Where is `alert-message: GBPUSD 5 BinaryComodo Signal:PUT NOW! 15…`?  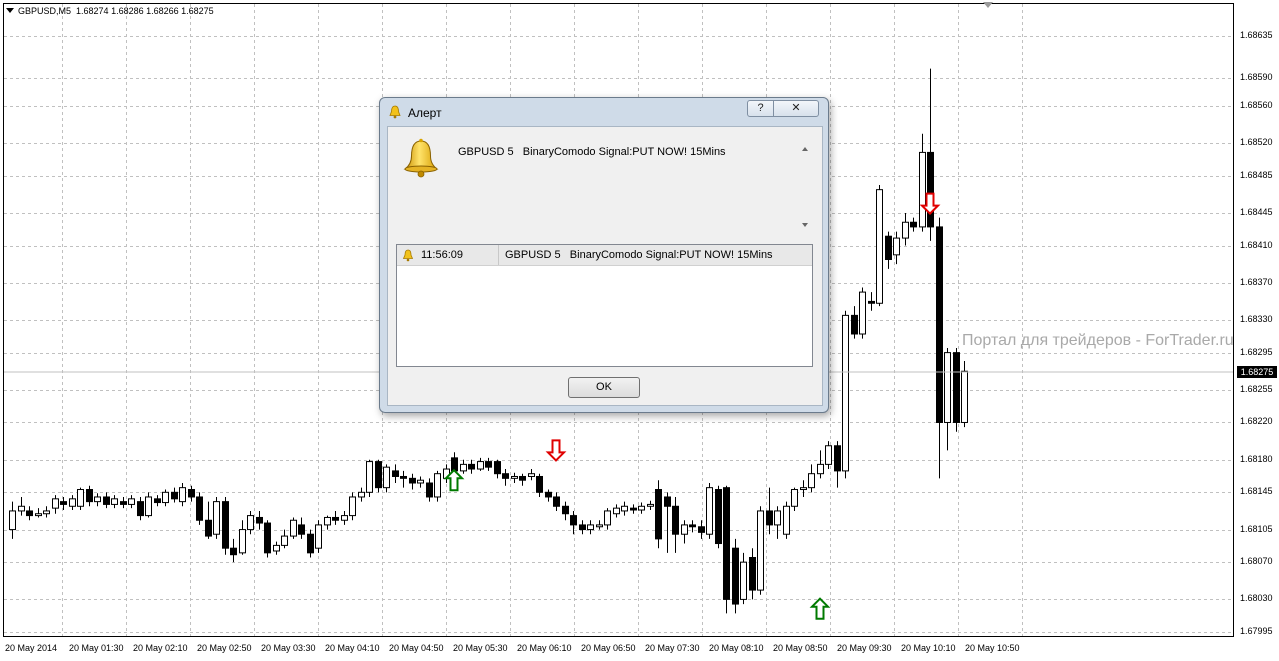
alert-message: GBPUSD 5 BinaryComodo Signal:PUT NOW! 15… is located at coordinates (592, 152).